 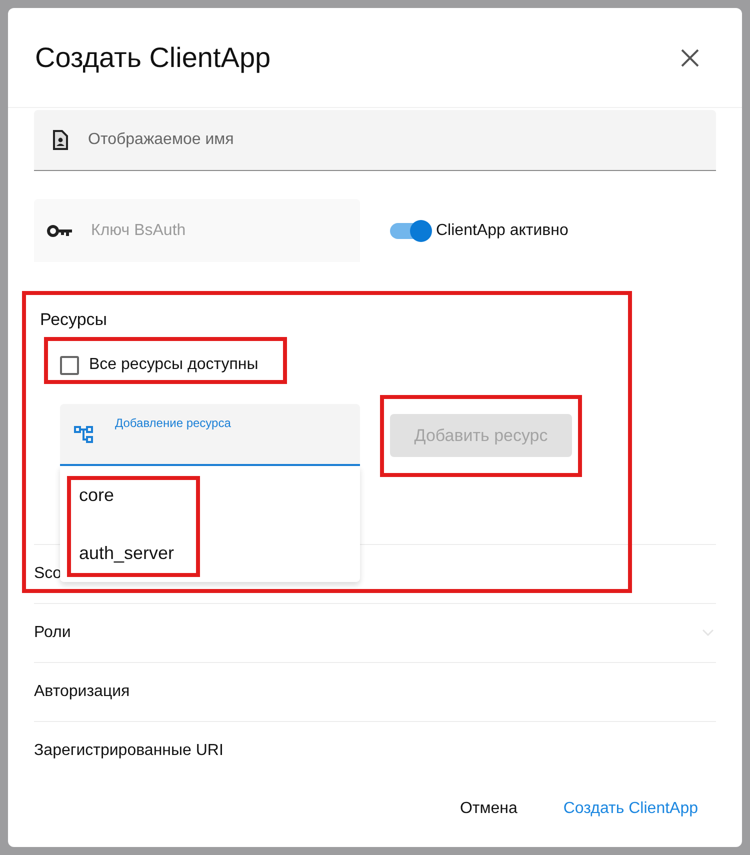 I want to click on menu-item: core, so click(x=210, y=495).